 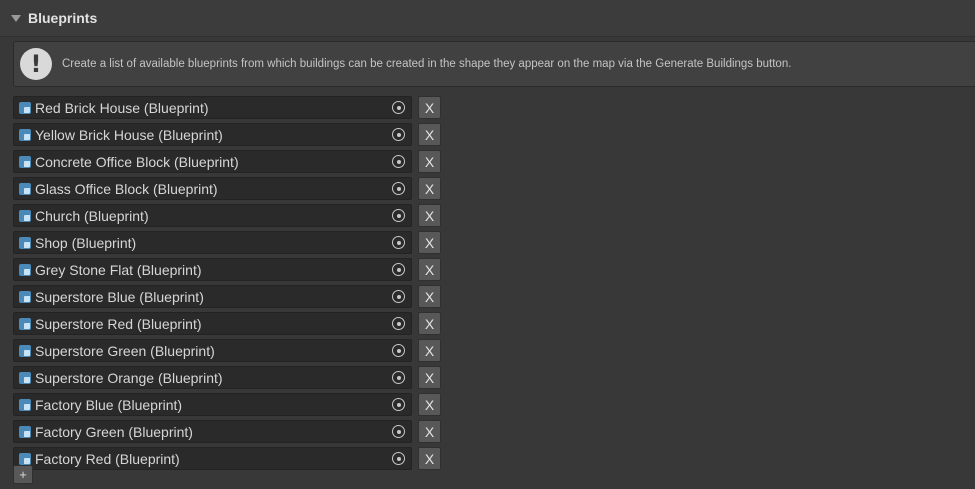 I want to click on object-field: Red Brick House (Blueprint), so click(x=212, y=107).